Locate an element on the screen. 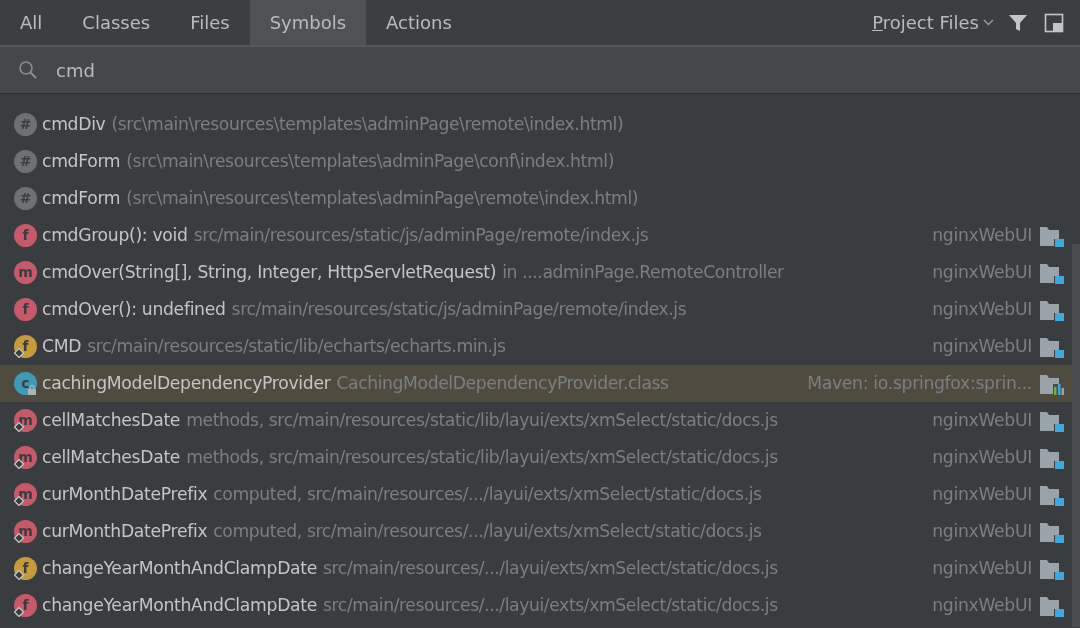 This screenshot has width=1080, height=628. symbol-path: src/main/resources/static/lib/echarts/echarts.min.js is located at coordinates (296, 345).